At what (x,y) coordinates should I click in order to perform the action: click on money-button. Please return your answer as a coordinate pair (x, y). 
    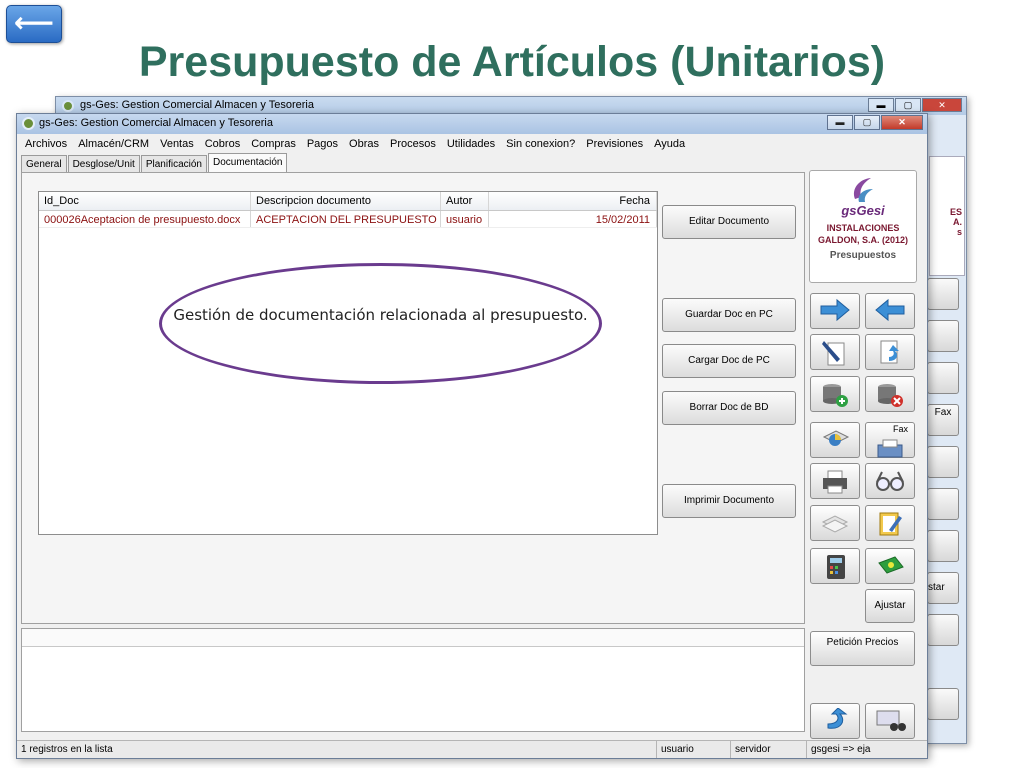
    Looking at the image, I should click on (890, 566).